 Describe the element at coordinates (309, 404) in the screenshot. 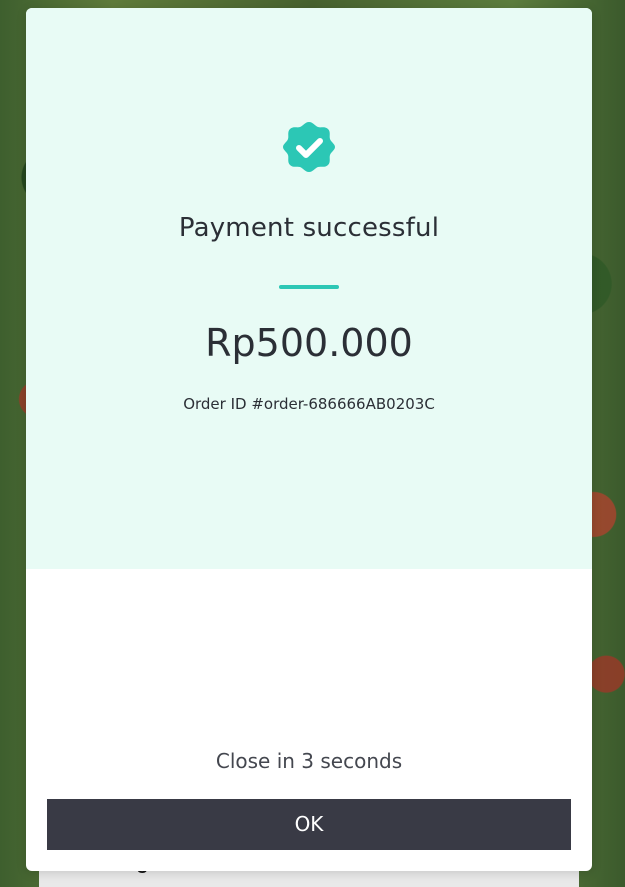

I see `order-id-text: Order ID #order-686666AB0203C` at that location.